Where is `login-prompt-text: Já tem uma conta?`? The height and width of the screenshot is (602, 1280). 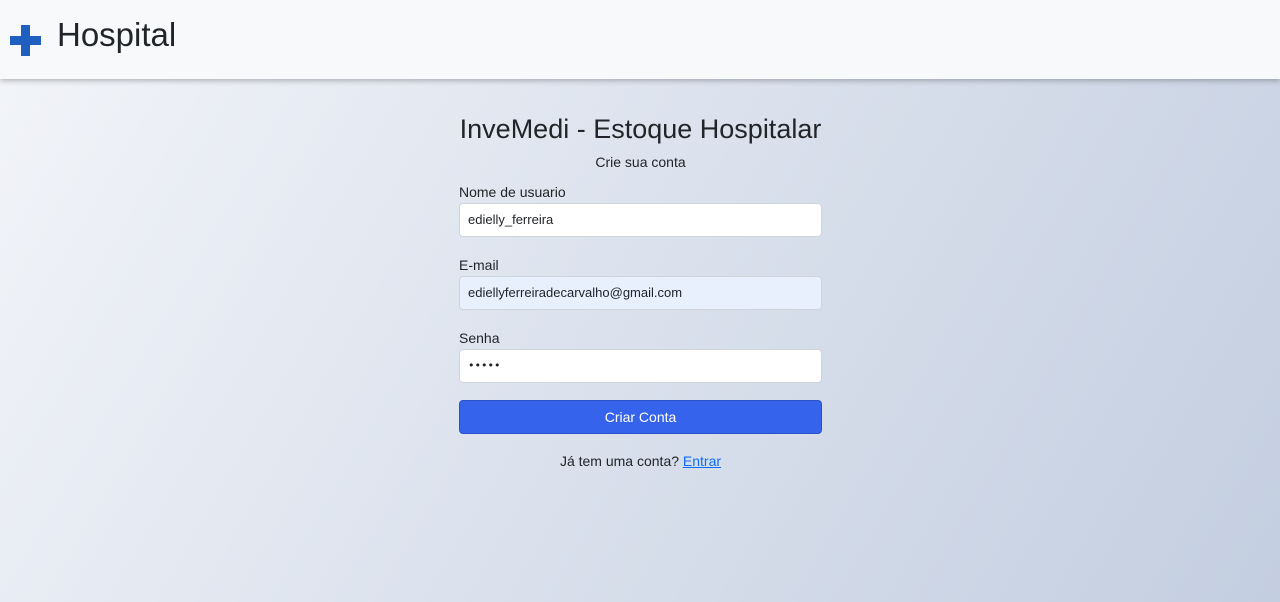
login-prompt-text: Já tem uma conta? is located at coordinates (619, 461).